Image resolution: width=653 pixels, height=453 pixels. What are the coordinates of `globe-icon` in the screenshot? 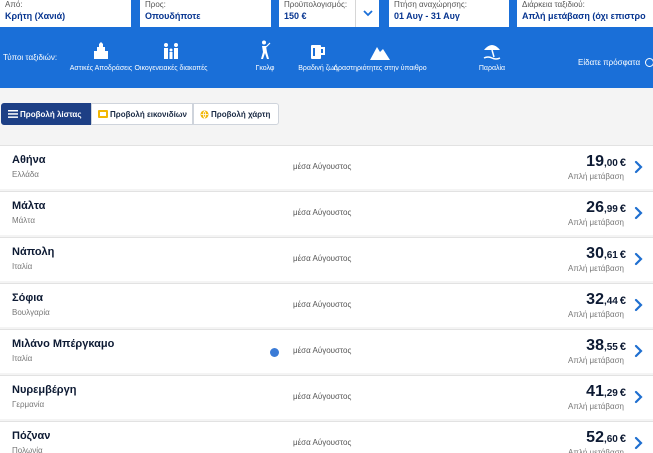 It's located at (204, 114).